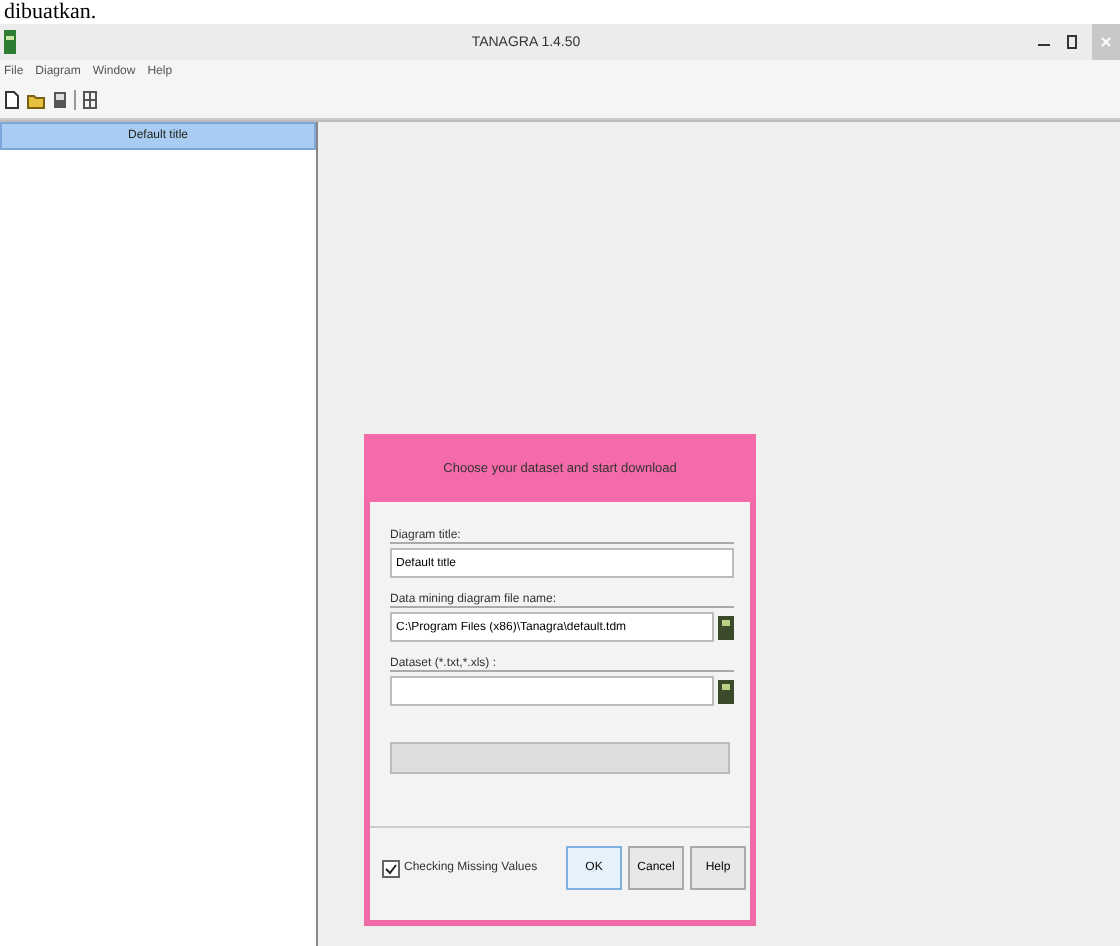 This screenshot has width=1120, height=946. I want to click on new-file-icon, so click(12, 100).